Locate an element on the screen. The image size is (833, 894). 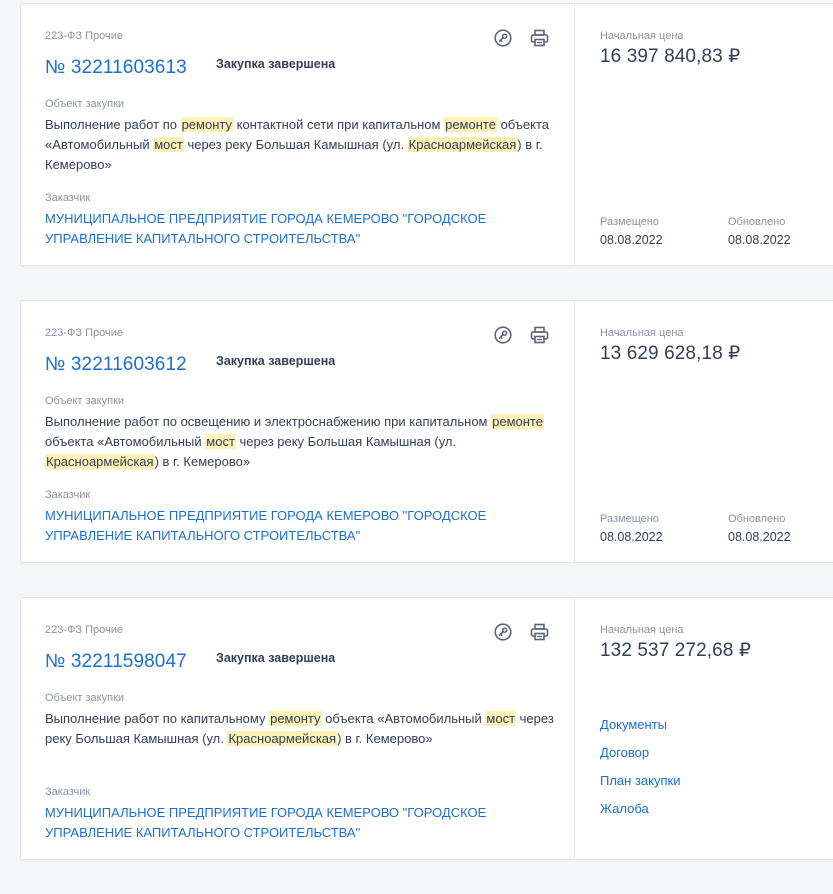
card-links: Документы Договор План закупки Жалоба is located at coordinates (640, 771).